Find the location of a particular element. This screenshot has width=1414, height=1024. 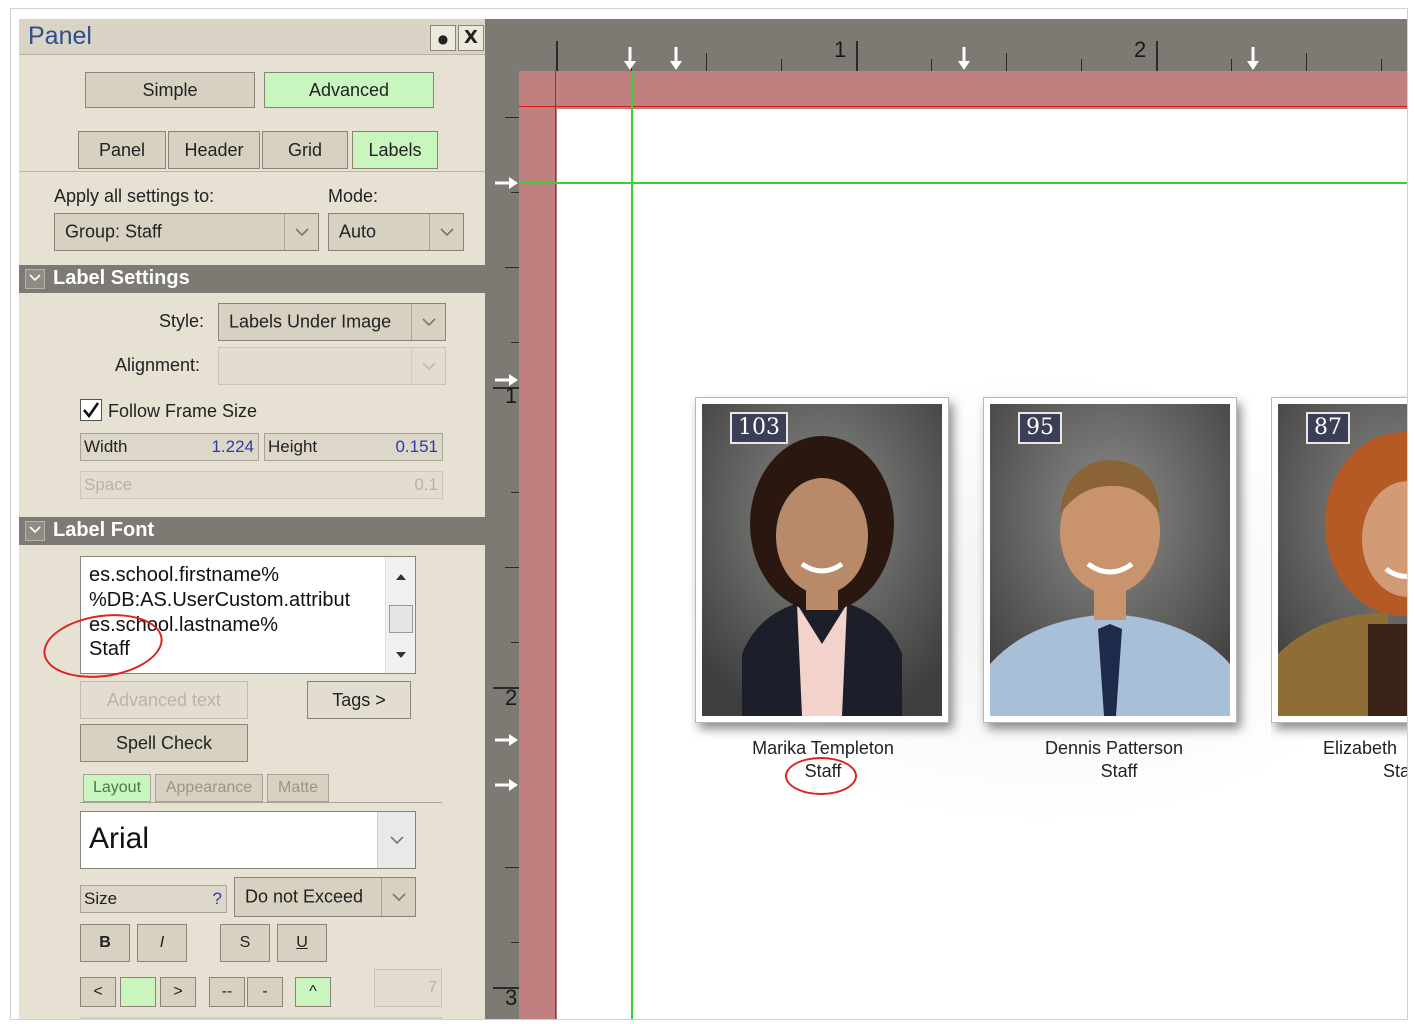

panel-titlebar: Panel ● X is located at coordinates (254, 37).